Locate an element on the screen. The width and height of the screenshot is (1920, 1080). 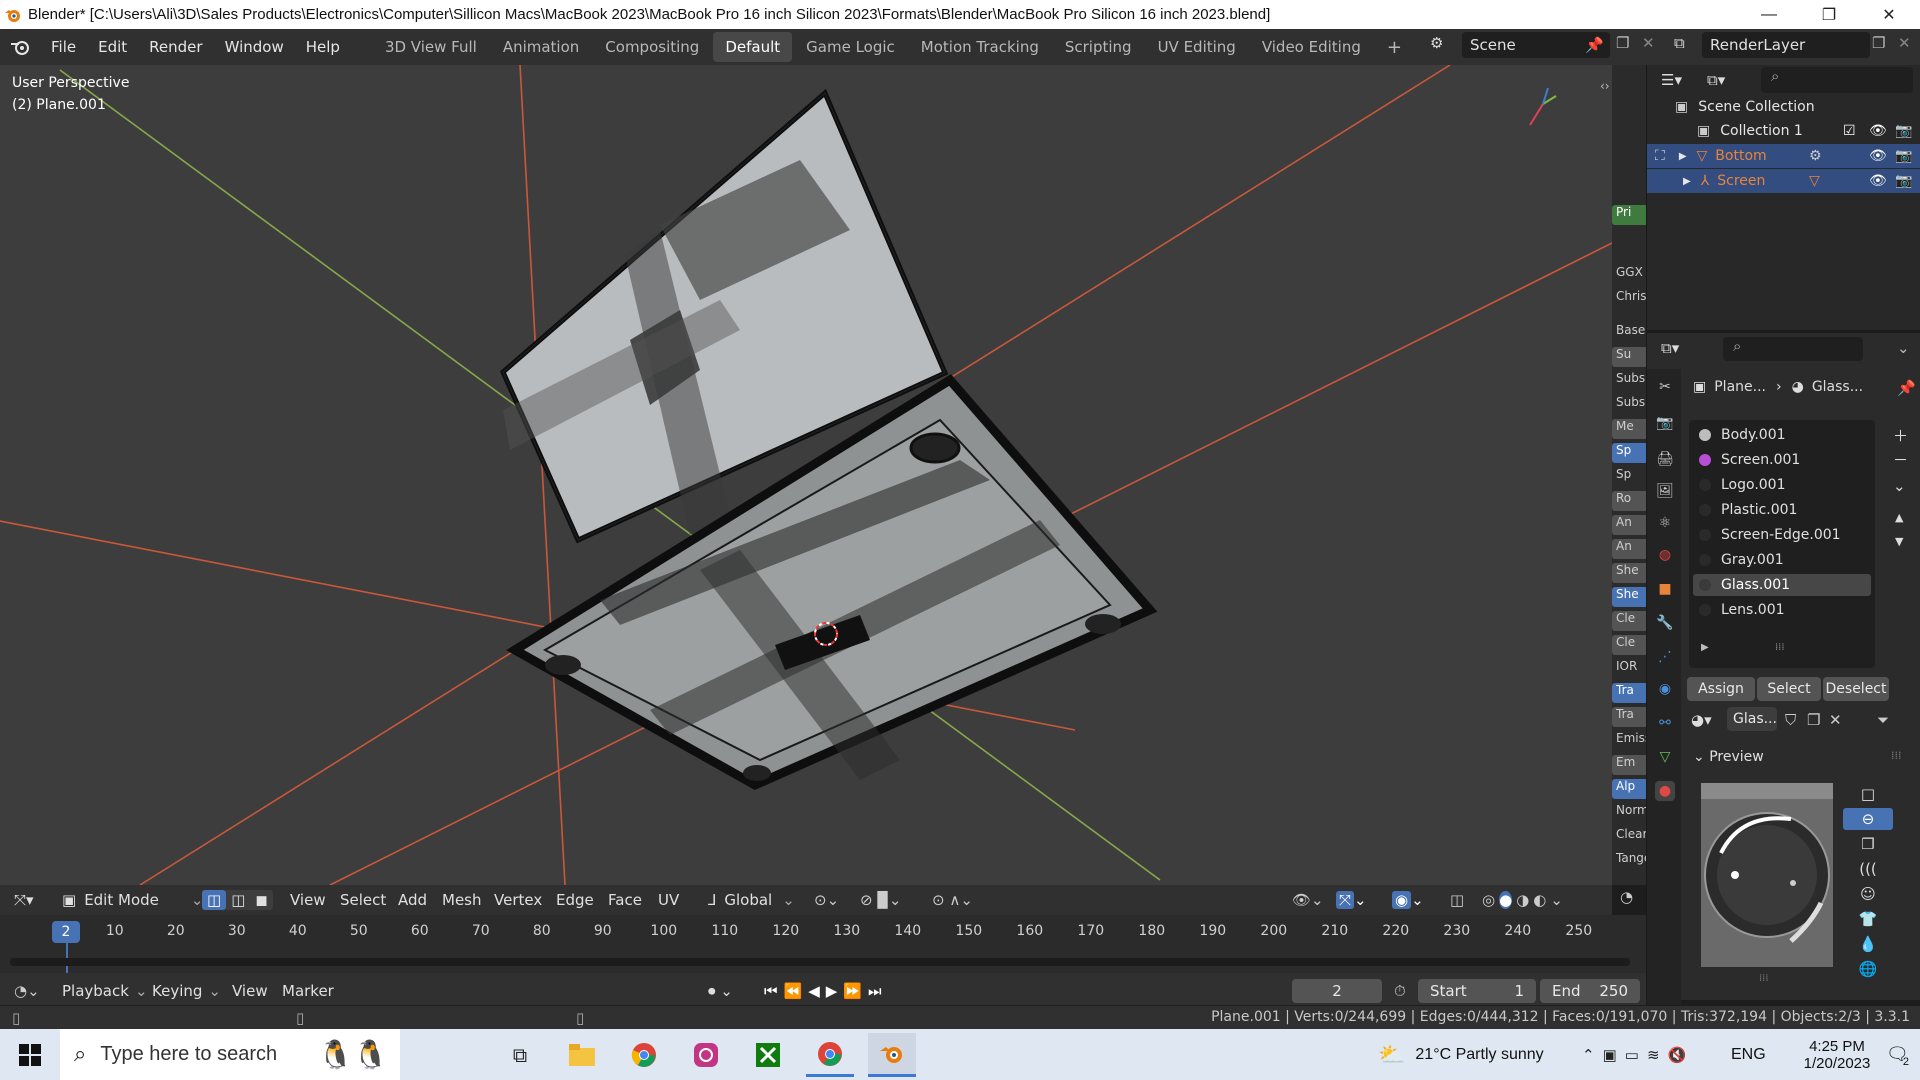
collection-row: ▣ Collection 1 ☑ 👁 📷 is located at coordinates (1783, 131).